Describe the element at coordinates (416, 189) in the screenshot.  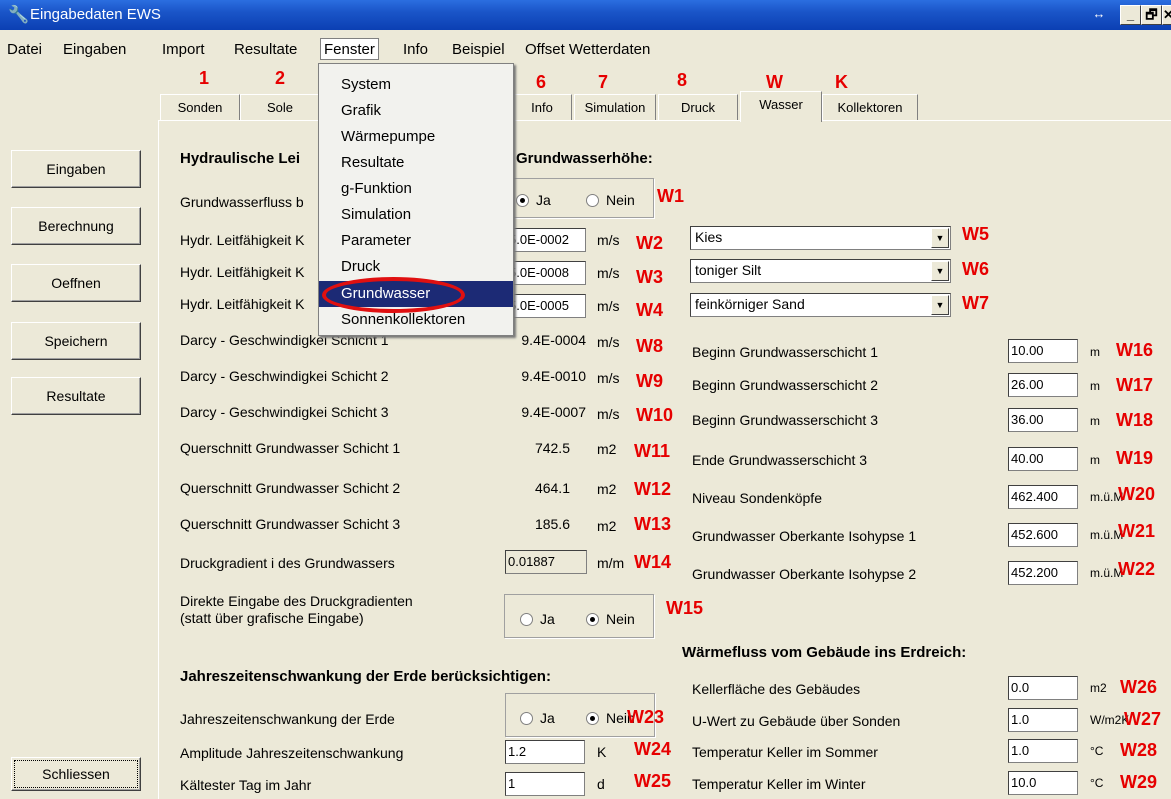
I see `menu-item-g-funktion: g-Funktion` at that location.